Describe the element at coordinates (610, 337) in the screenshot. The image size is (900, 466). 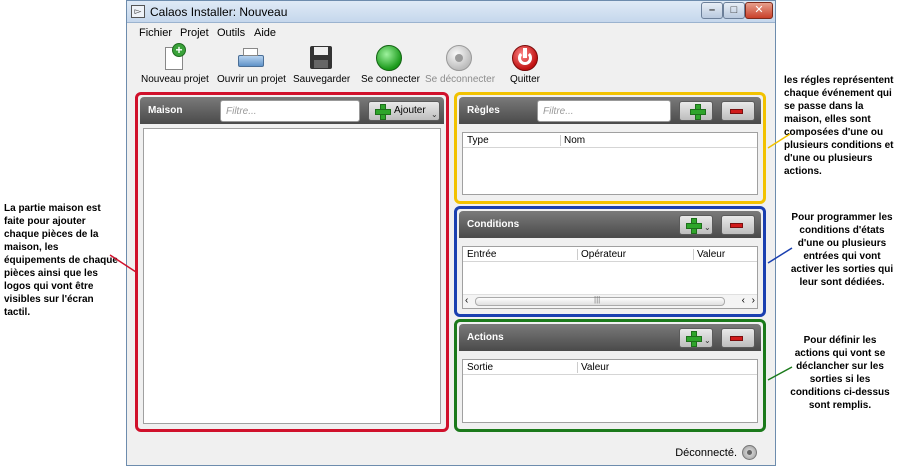
I see `actions-header: Actions ⌄` at that location.